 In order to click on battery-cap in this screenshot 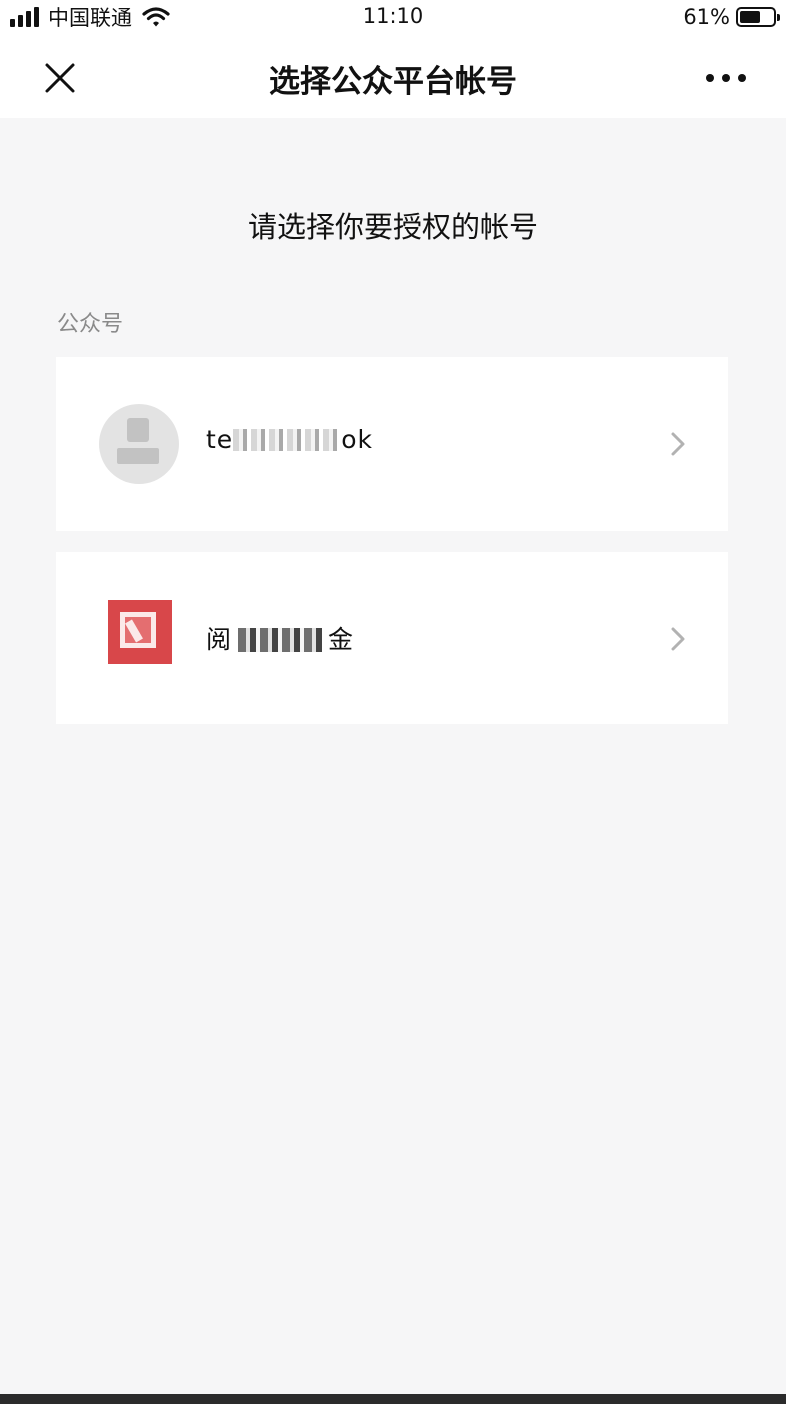, I will do `click(778, 17)`.